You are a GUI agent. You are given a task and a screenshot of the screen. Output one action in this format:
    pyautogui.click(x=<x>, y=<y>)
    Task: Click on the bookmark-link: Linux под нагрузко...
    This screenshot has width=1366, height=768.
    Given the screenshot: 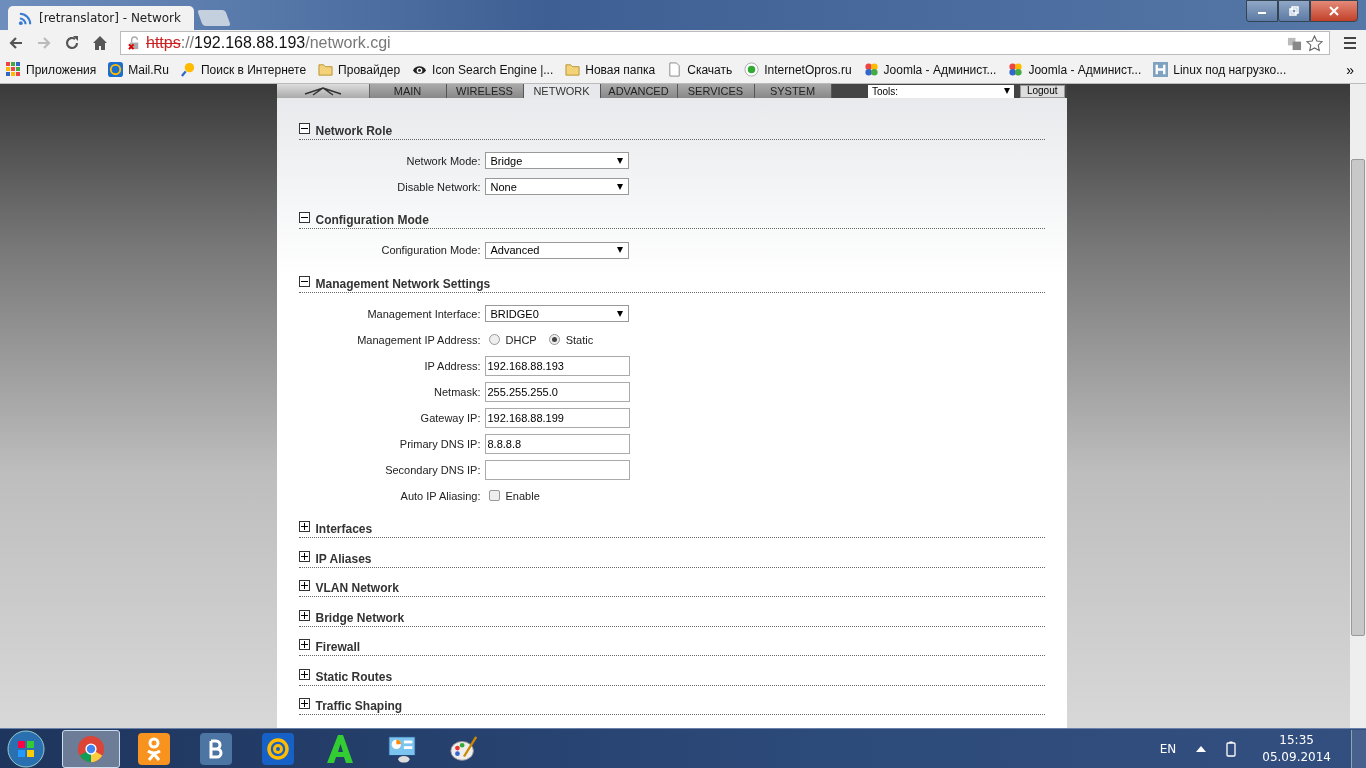 What is the action you would take?
    pyautogui.click(x=1220, y=69)
    